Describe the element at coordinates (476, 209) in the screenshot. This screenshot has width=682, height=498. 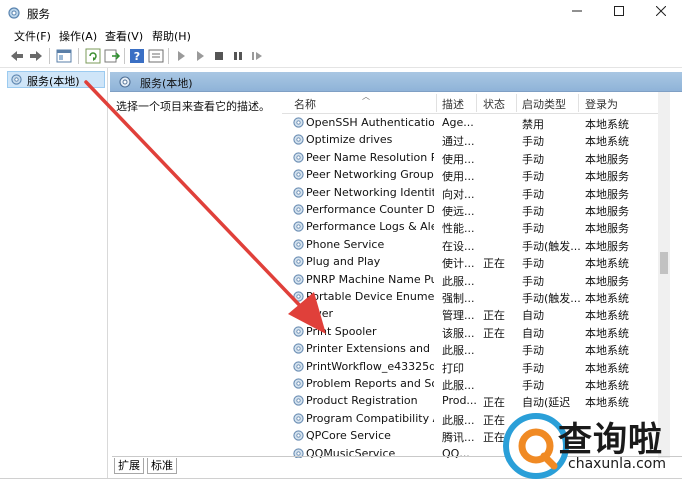
I see `service-row: Performance Counter DL... 使远... 手动 本地服务` at that location.